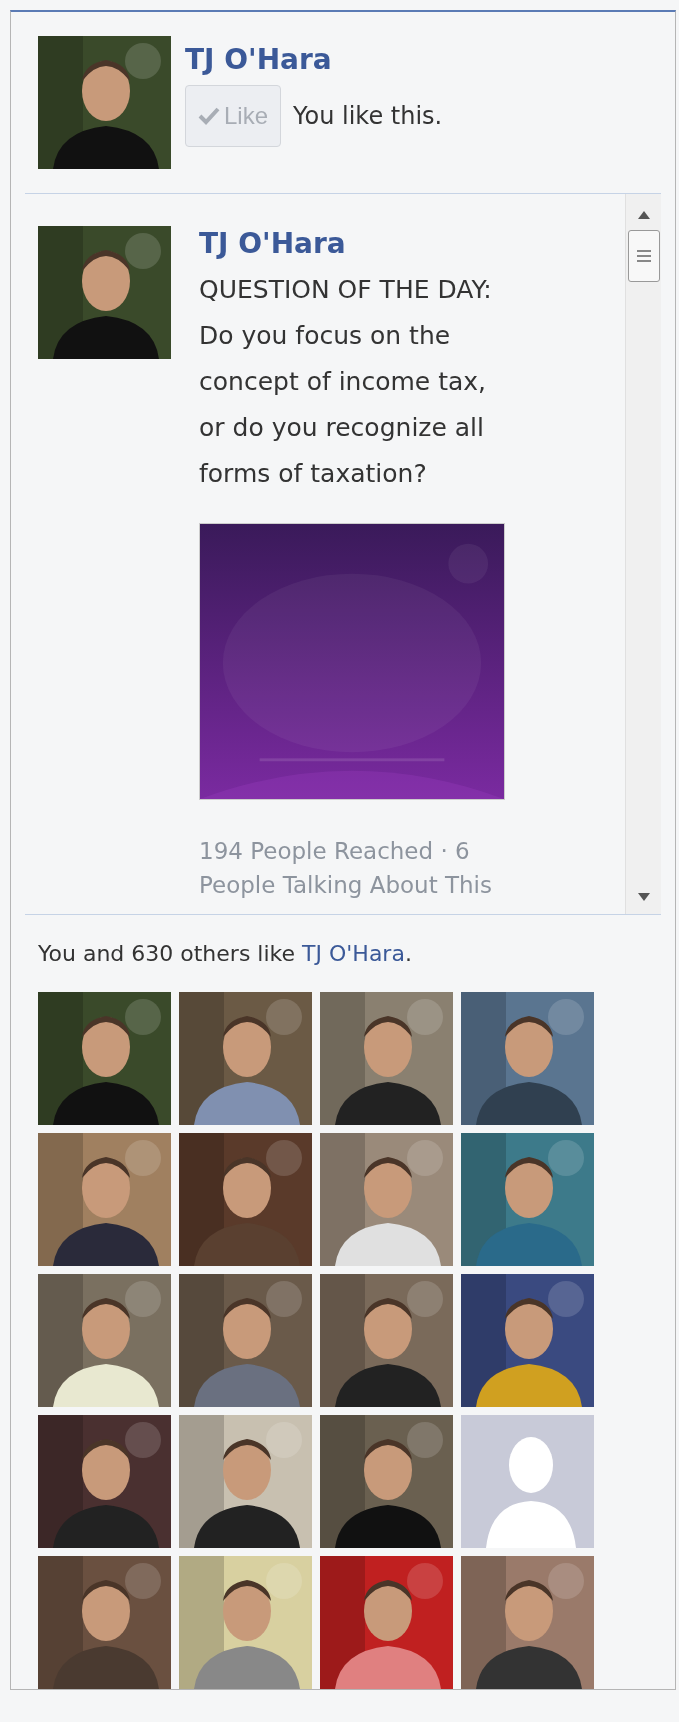  What do you see at coordinates (353, 953) in the screenshot?
I see `page-link: TJ O'Hara` at bounding box center [353, 953].